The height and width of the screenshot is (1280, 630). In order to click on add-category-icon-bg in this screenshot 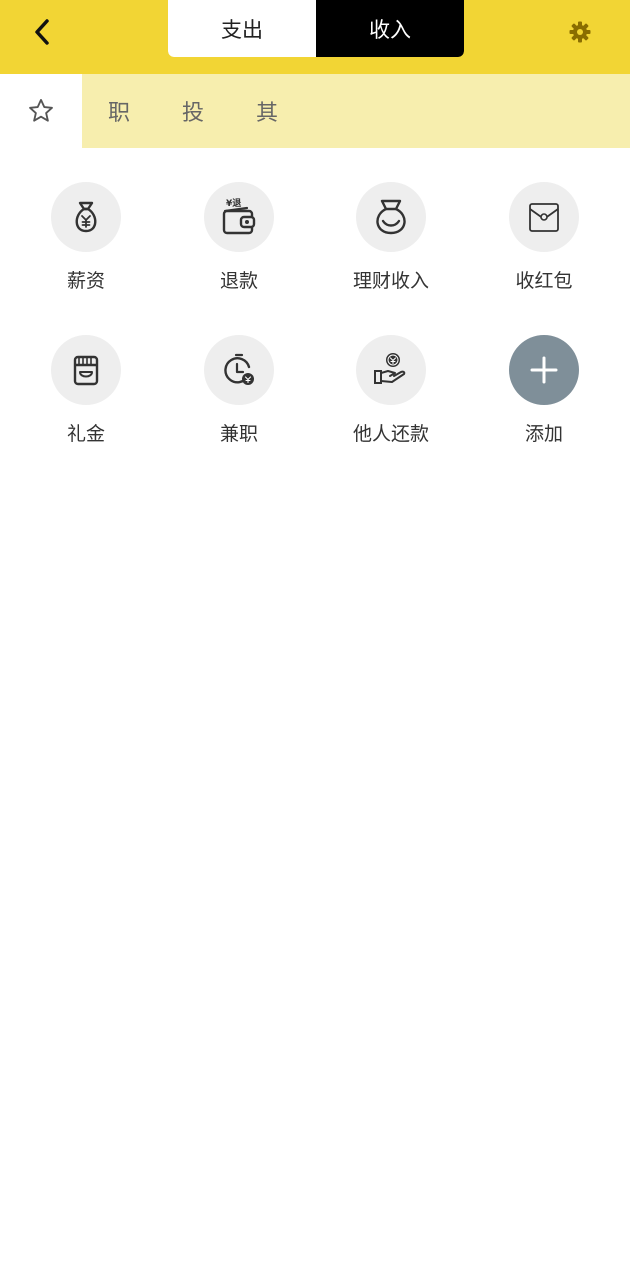, I will do `click(544, 370)`.